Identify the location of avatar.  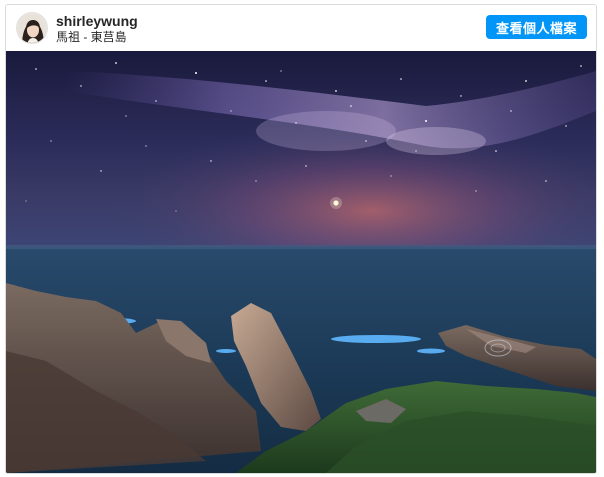
(32, 28).